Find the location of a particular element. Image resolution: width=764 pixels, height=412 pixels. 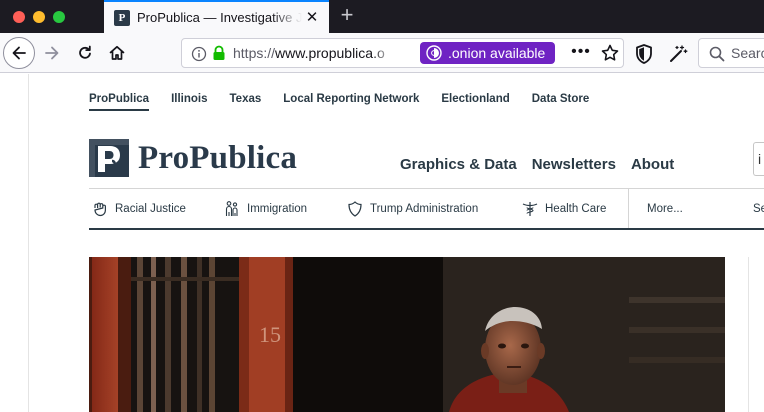

topic-label: Trump Administration is located at coordinates (424, 209).